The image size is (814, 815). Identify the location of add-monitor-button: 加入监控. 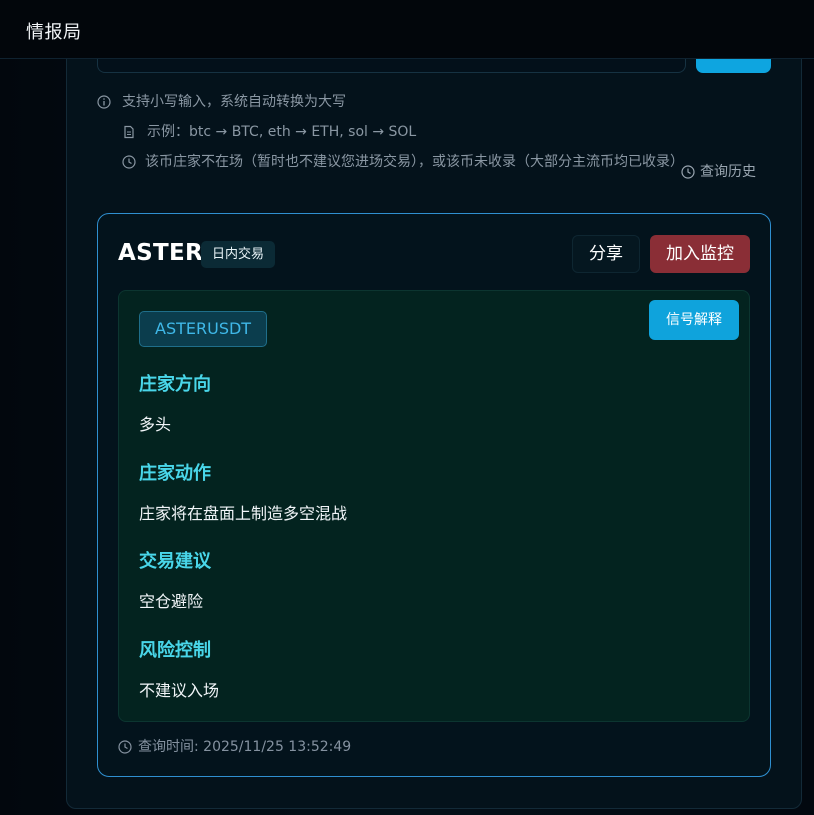
(700, 254).